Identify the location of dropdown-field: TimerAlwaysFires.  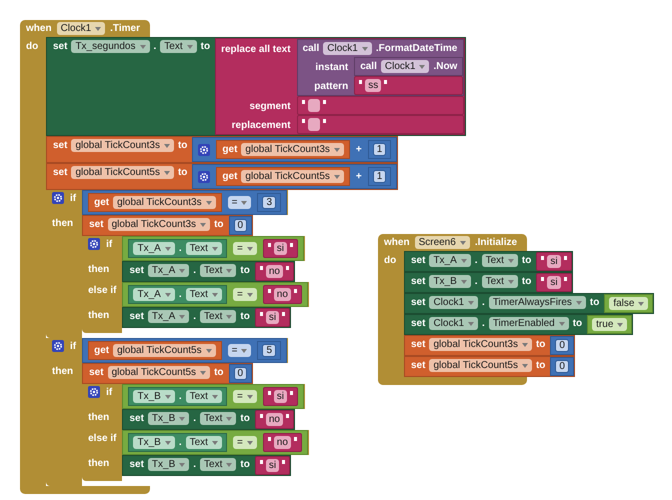
(537, 302).